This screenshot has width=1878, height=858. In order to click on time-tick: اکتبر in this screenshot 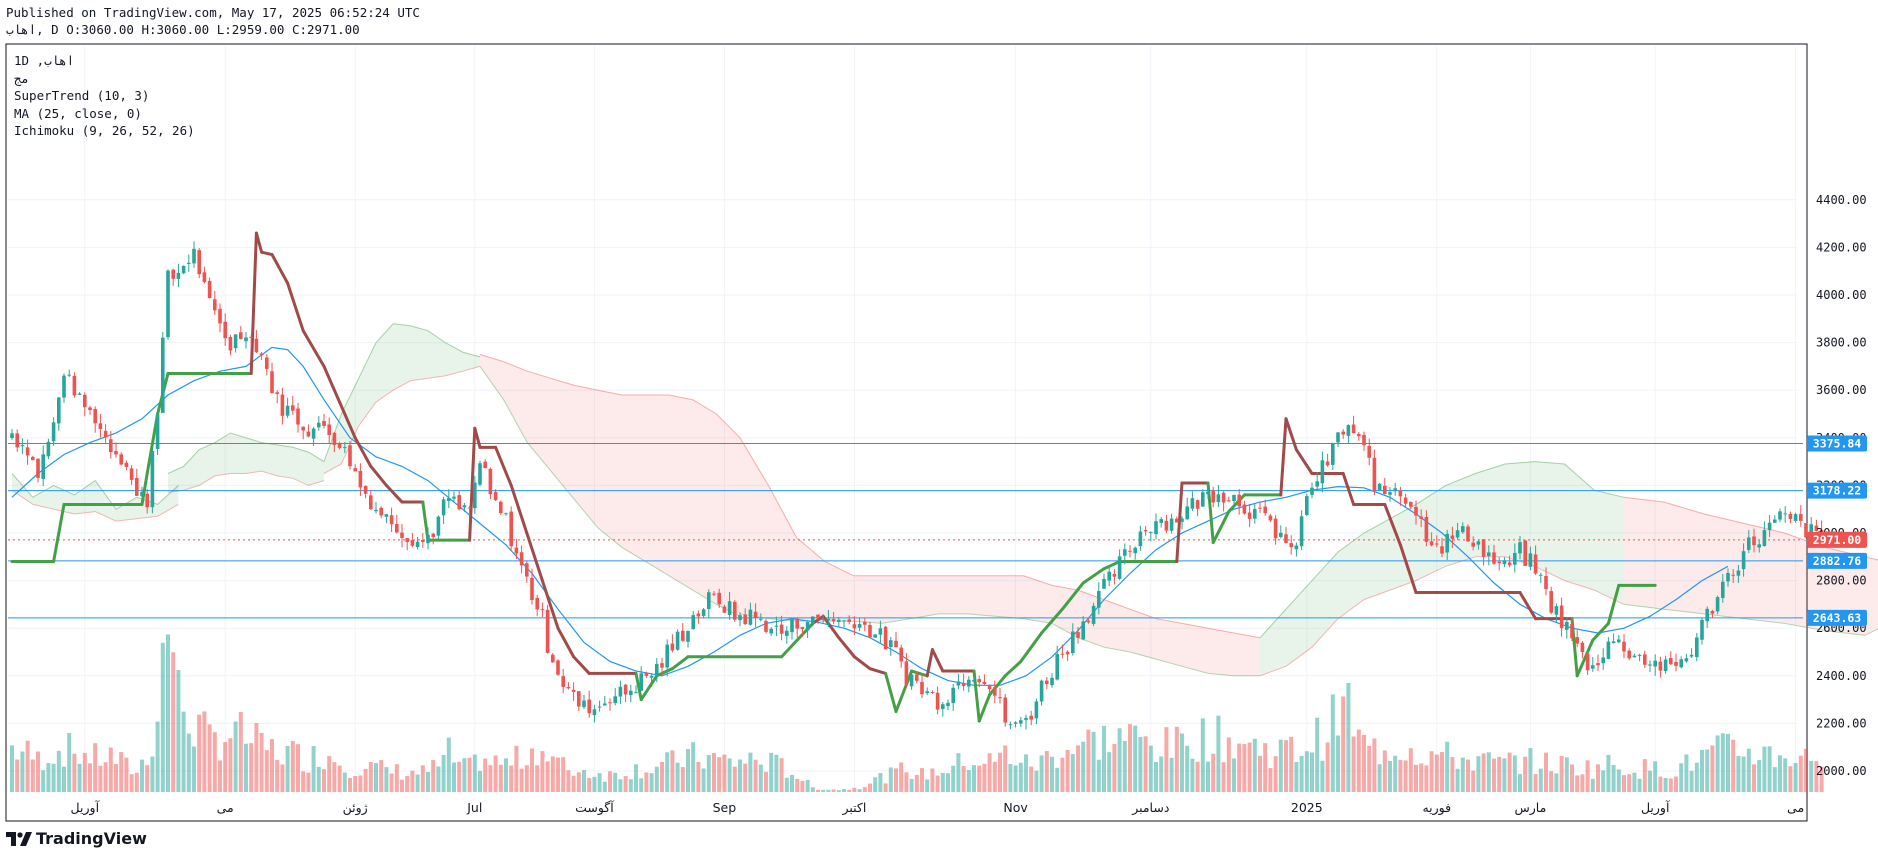, I will do `click(853, 808)`.